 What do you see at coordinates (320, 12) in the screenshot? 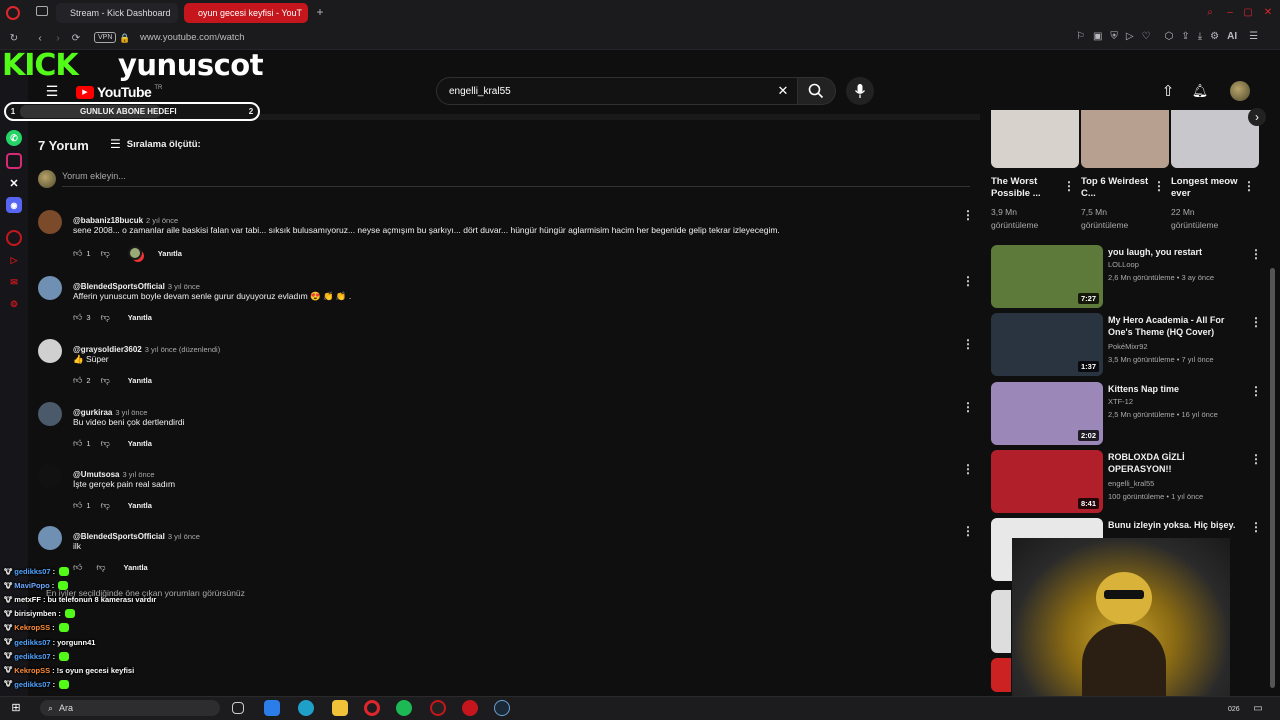
I see `new-tab-plus-icon: +` at bounding box center [320, 12].